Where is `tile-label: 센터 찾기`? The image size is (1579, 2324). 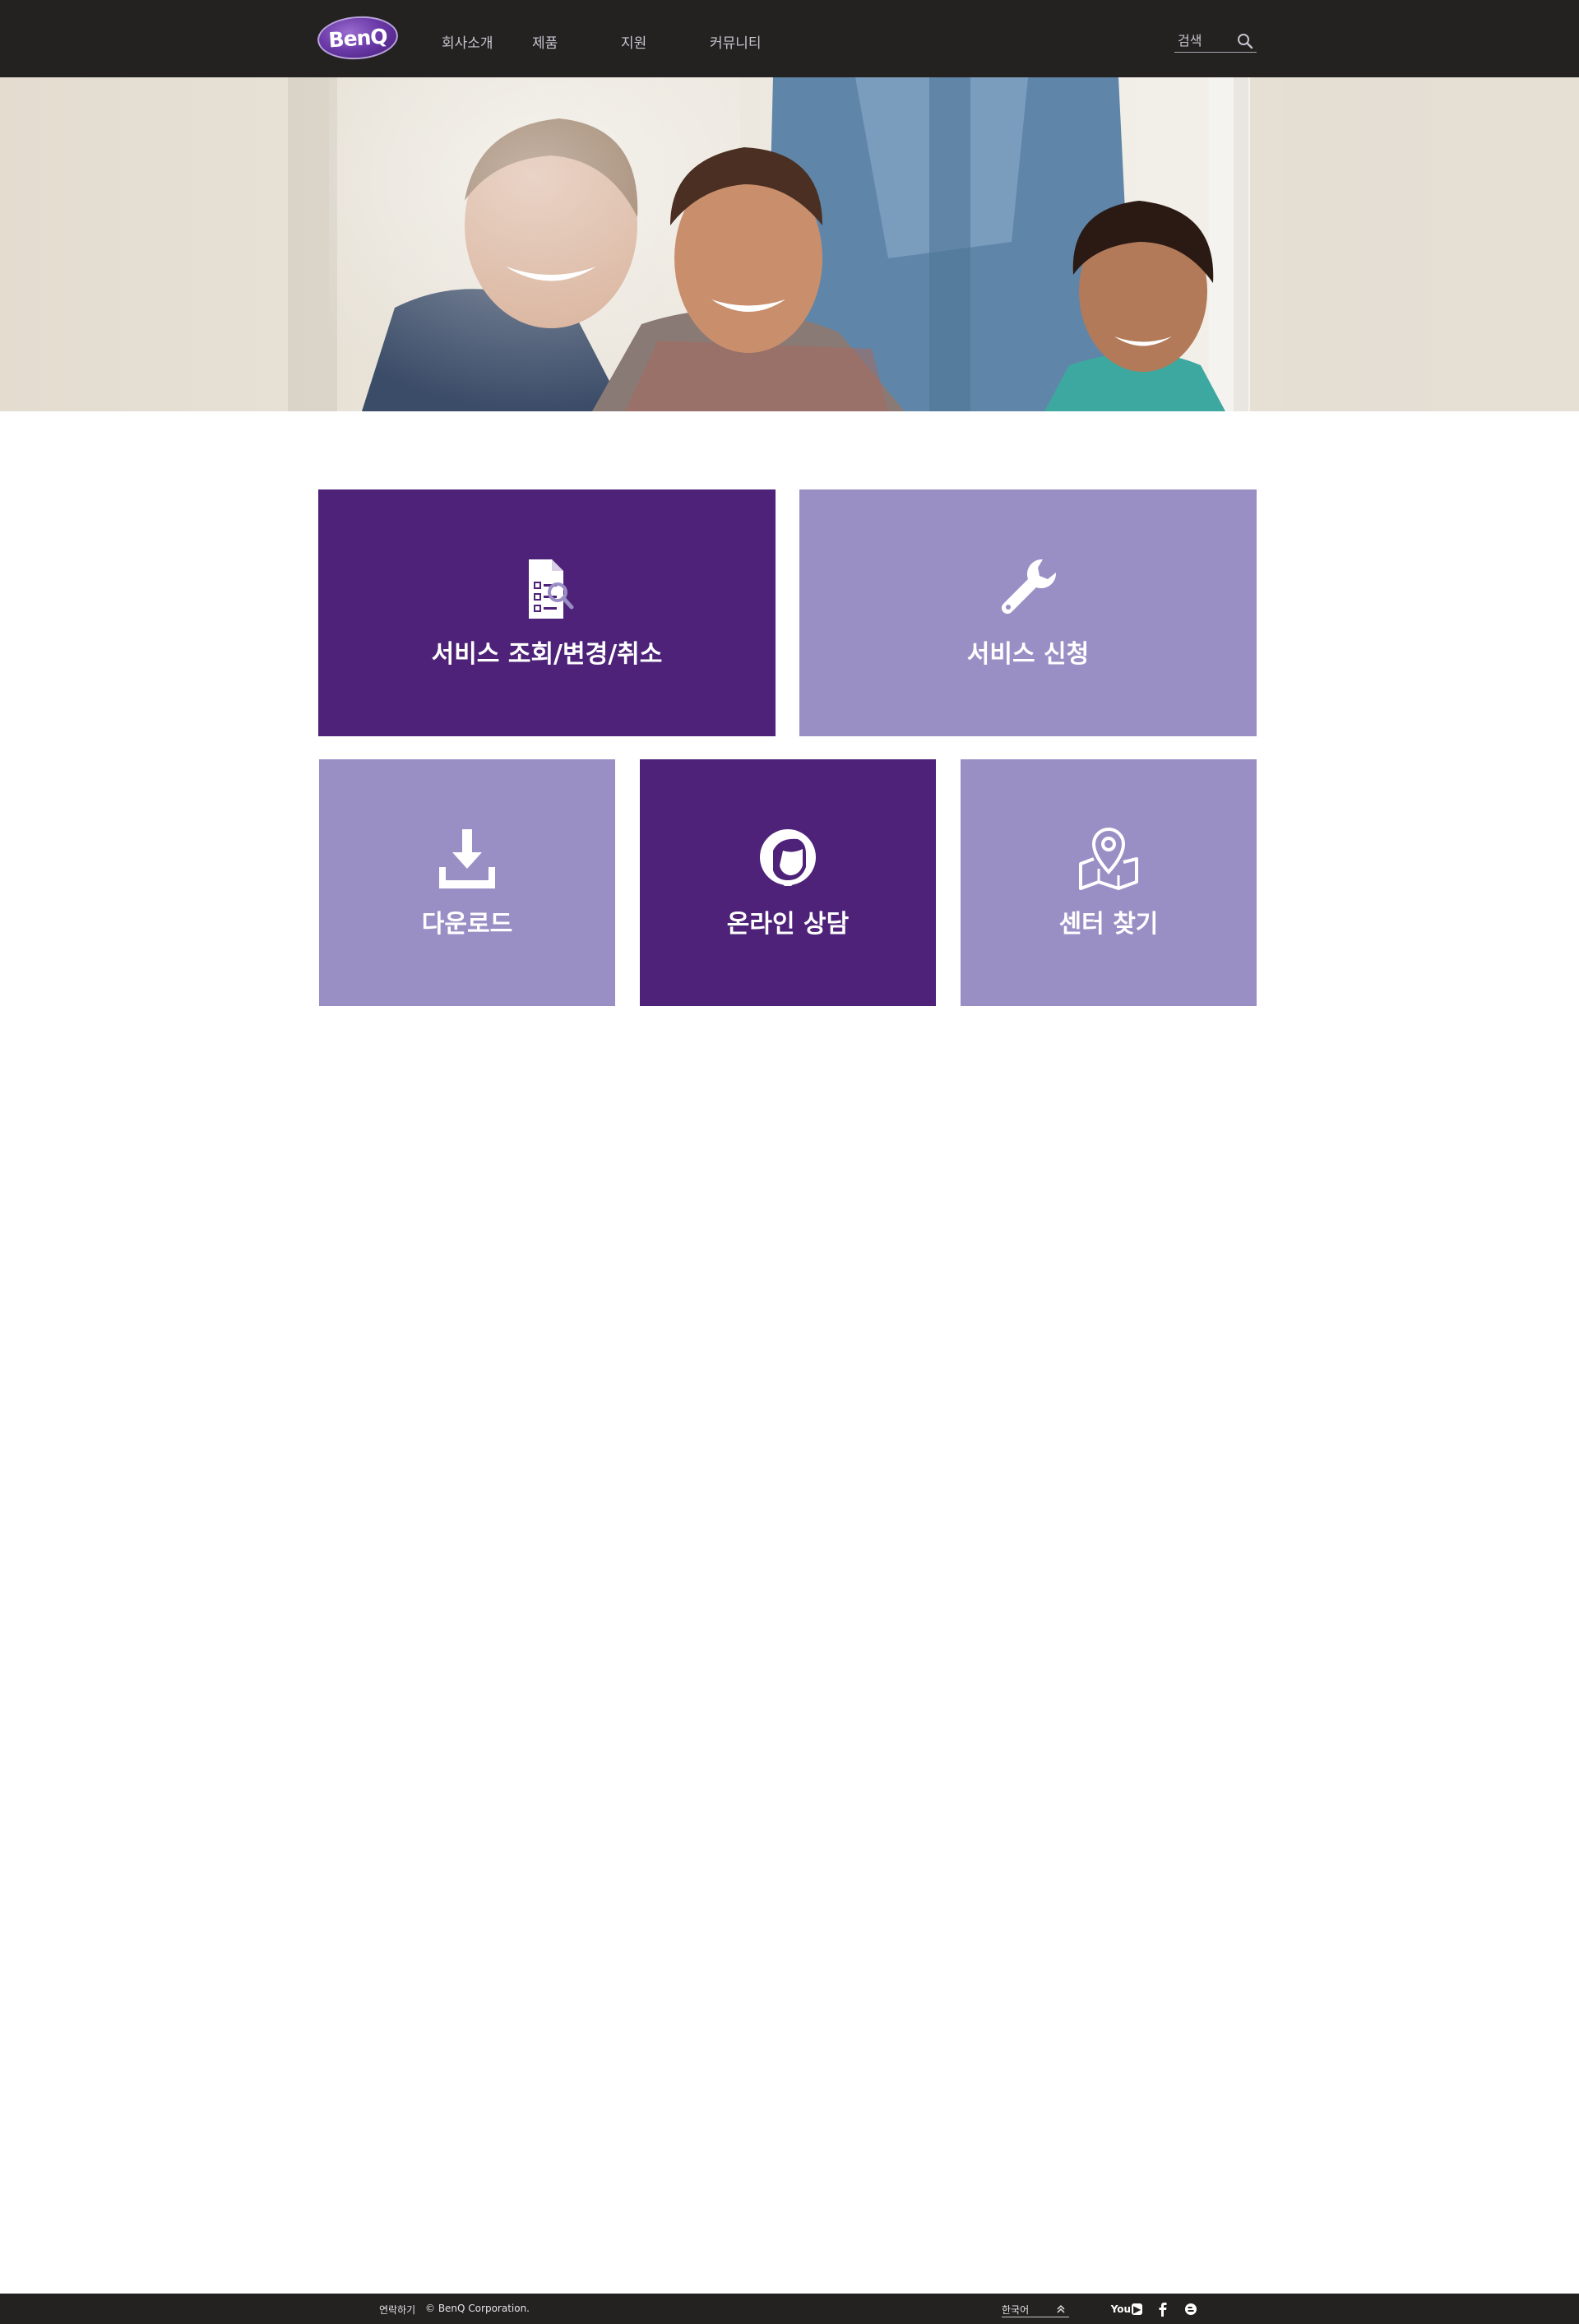
tile-label: 센터 찾기 is located at coordinates (1108, 924).